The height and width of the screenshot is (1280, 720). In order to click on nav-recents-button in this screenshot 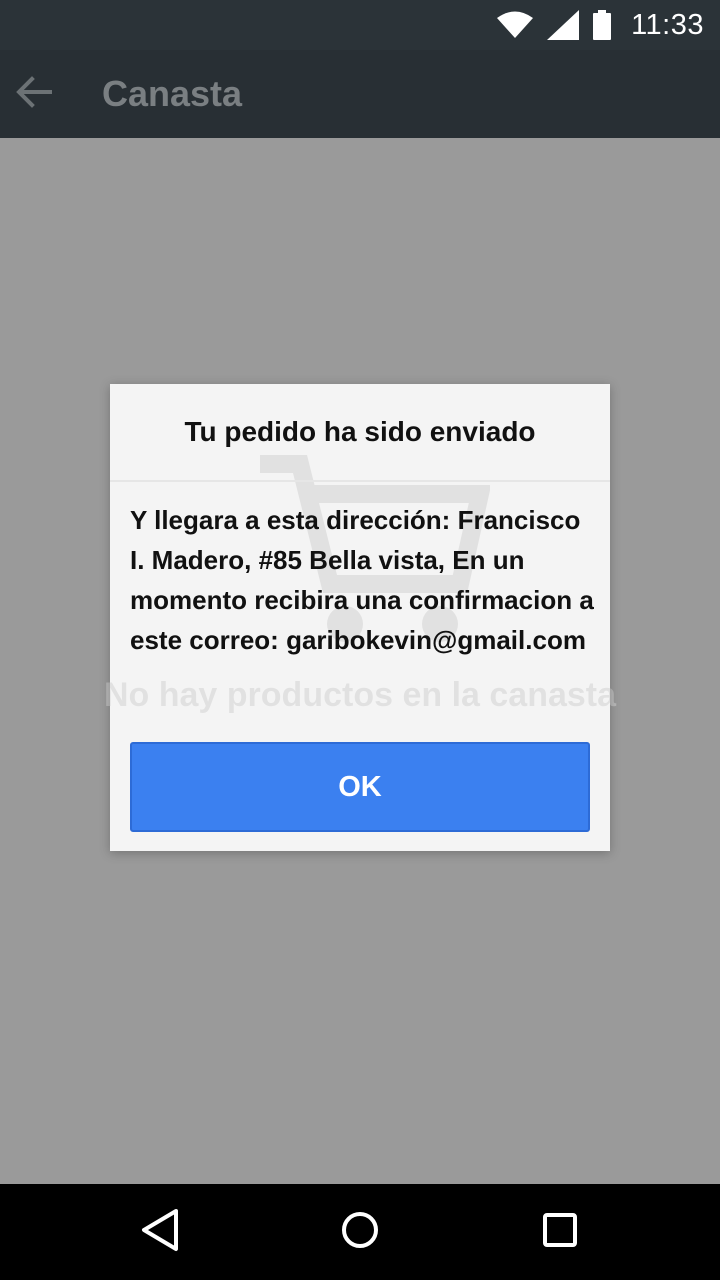, I will do `click(560, 1232)`.